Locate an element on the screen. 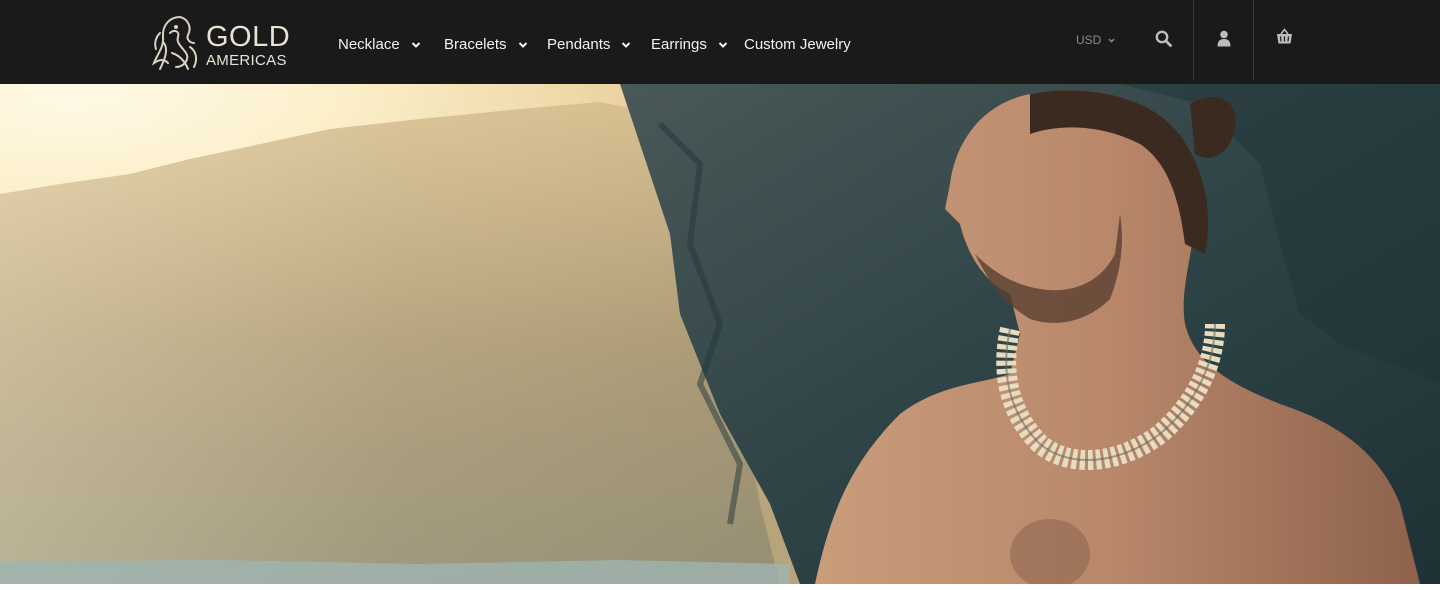 The image size is (1440, 590). logo-wordmark-gold: GOLD is located at coordinates (248, 37).